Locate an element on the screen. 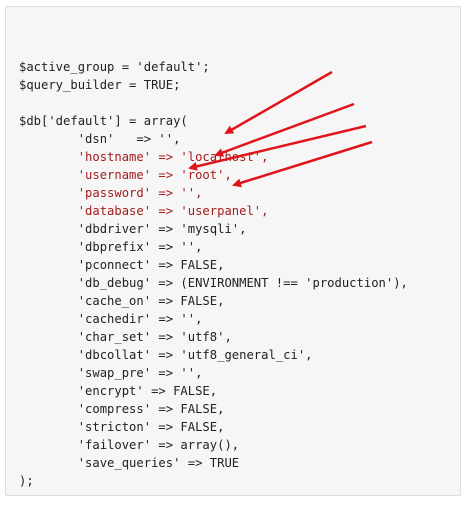 The width and height of the screenshot is (465, 526). code-line: 'dsn' => '', is located at coordinates (100, 139).